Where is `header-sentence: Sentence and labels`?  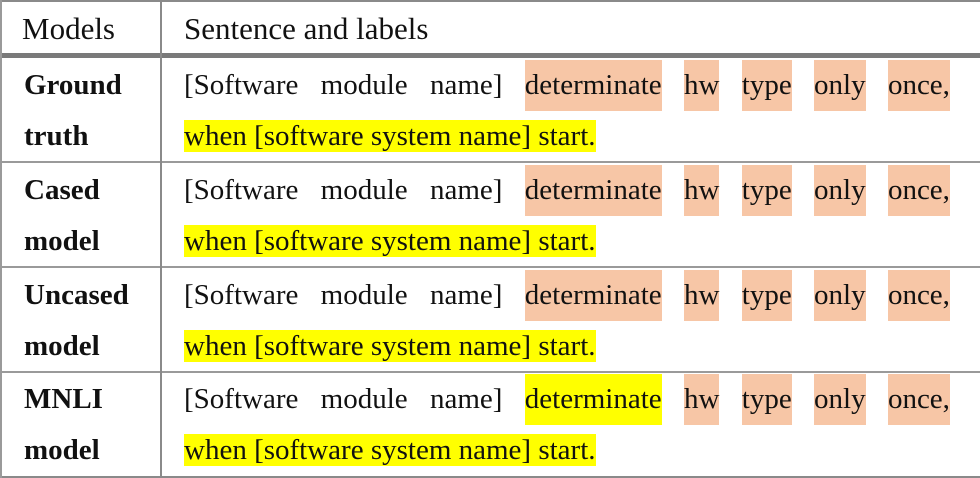 header-sentence: Sentence and labels is located at coordinates (306, 28).